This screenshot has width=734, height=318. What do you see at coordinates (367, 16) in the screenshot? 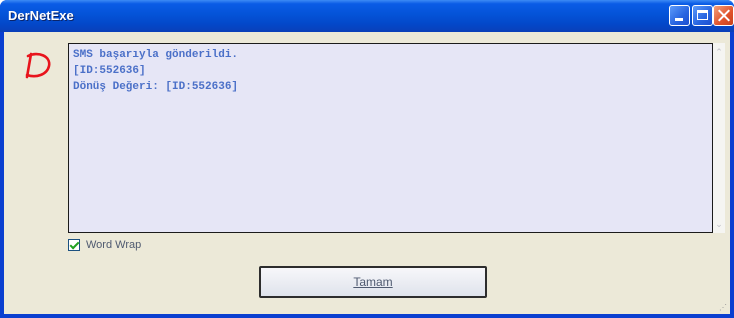
I see `title-bar: DerNetExe` at bounding box center [367, 16].